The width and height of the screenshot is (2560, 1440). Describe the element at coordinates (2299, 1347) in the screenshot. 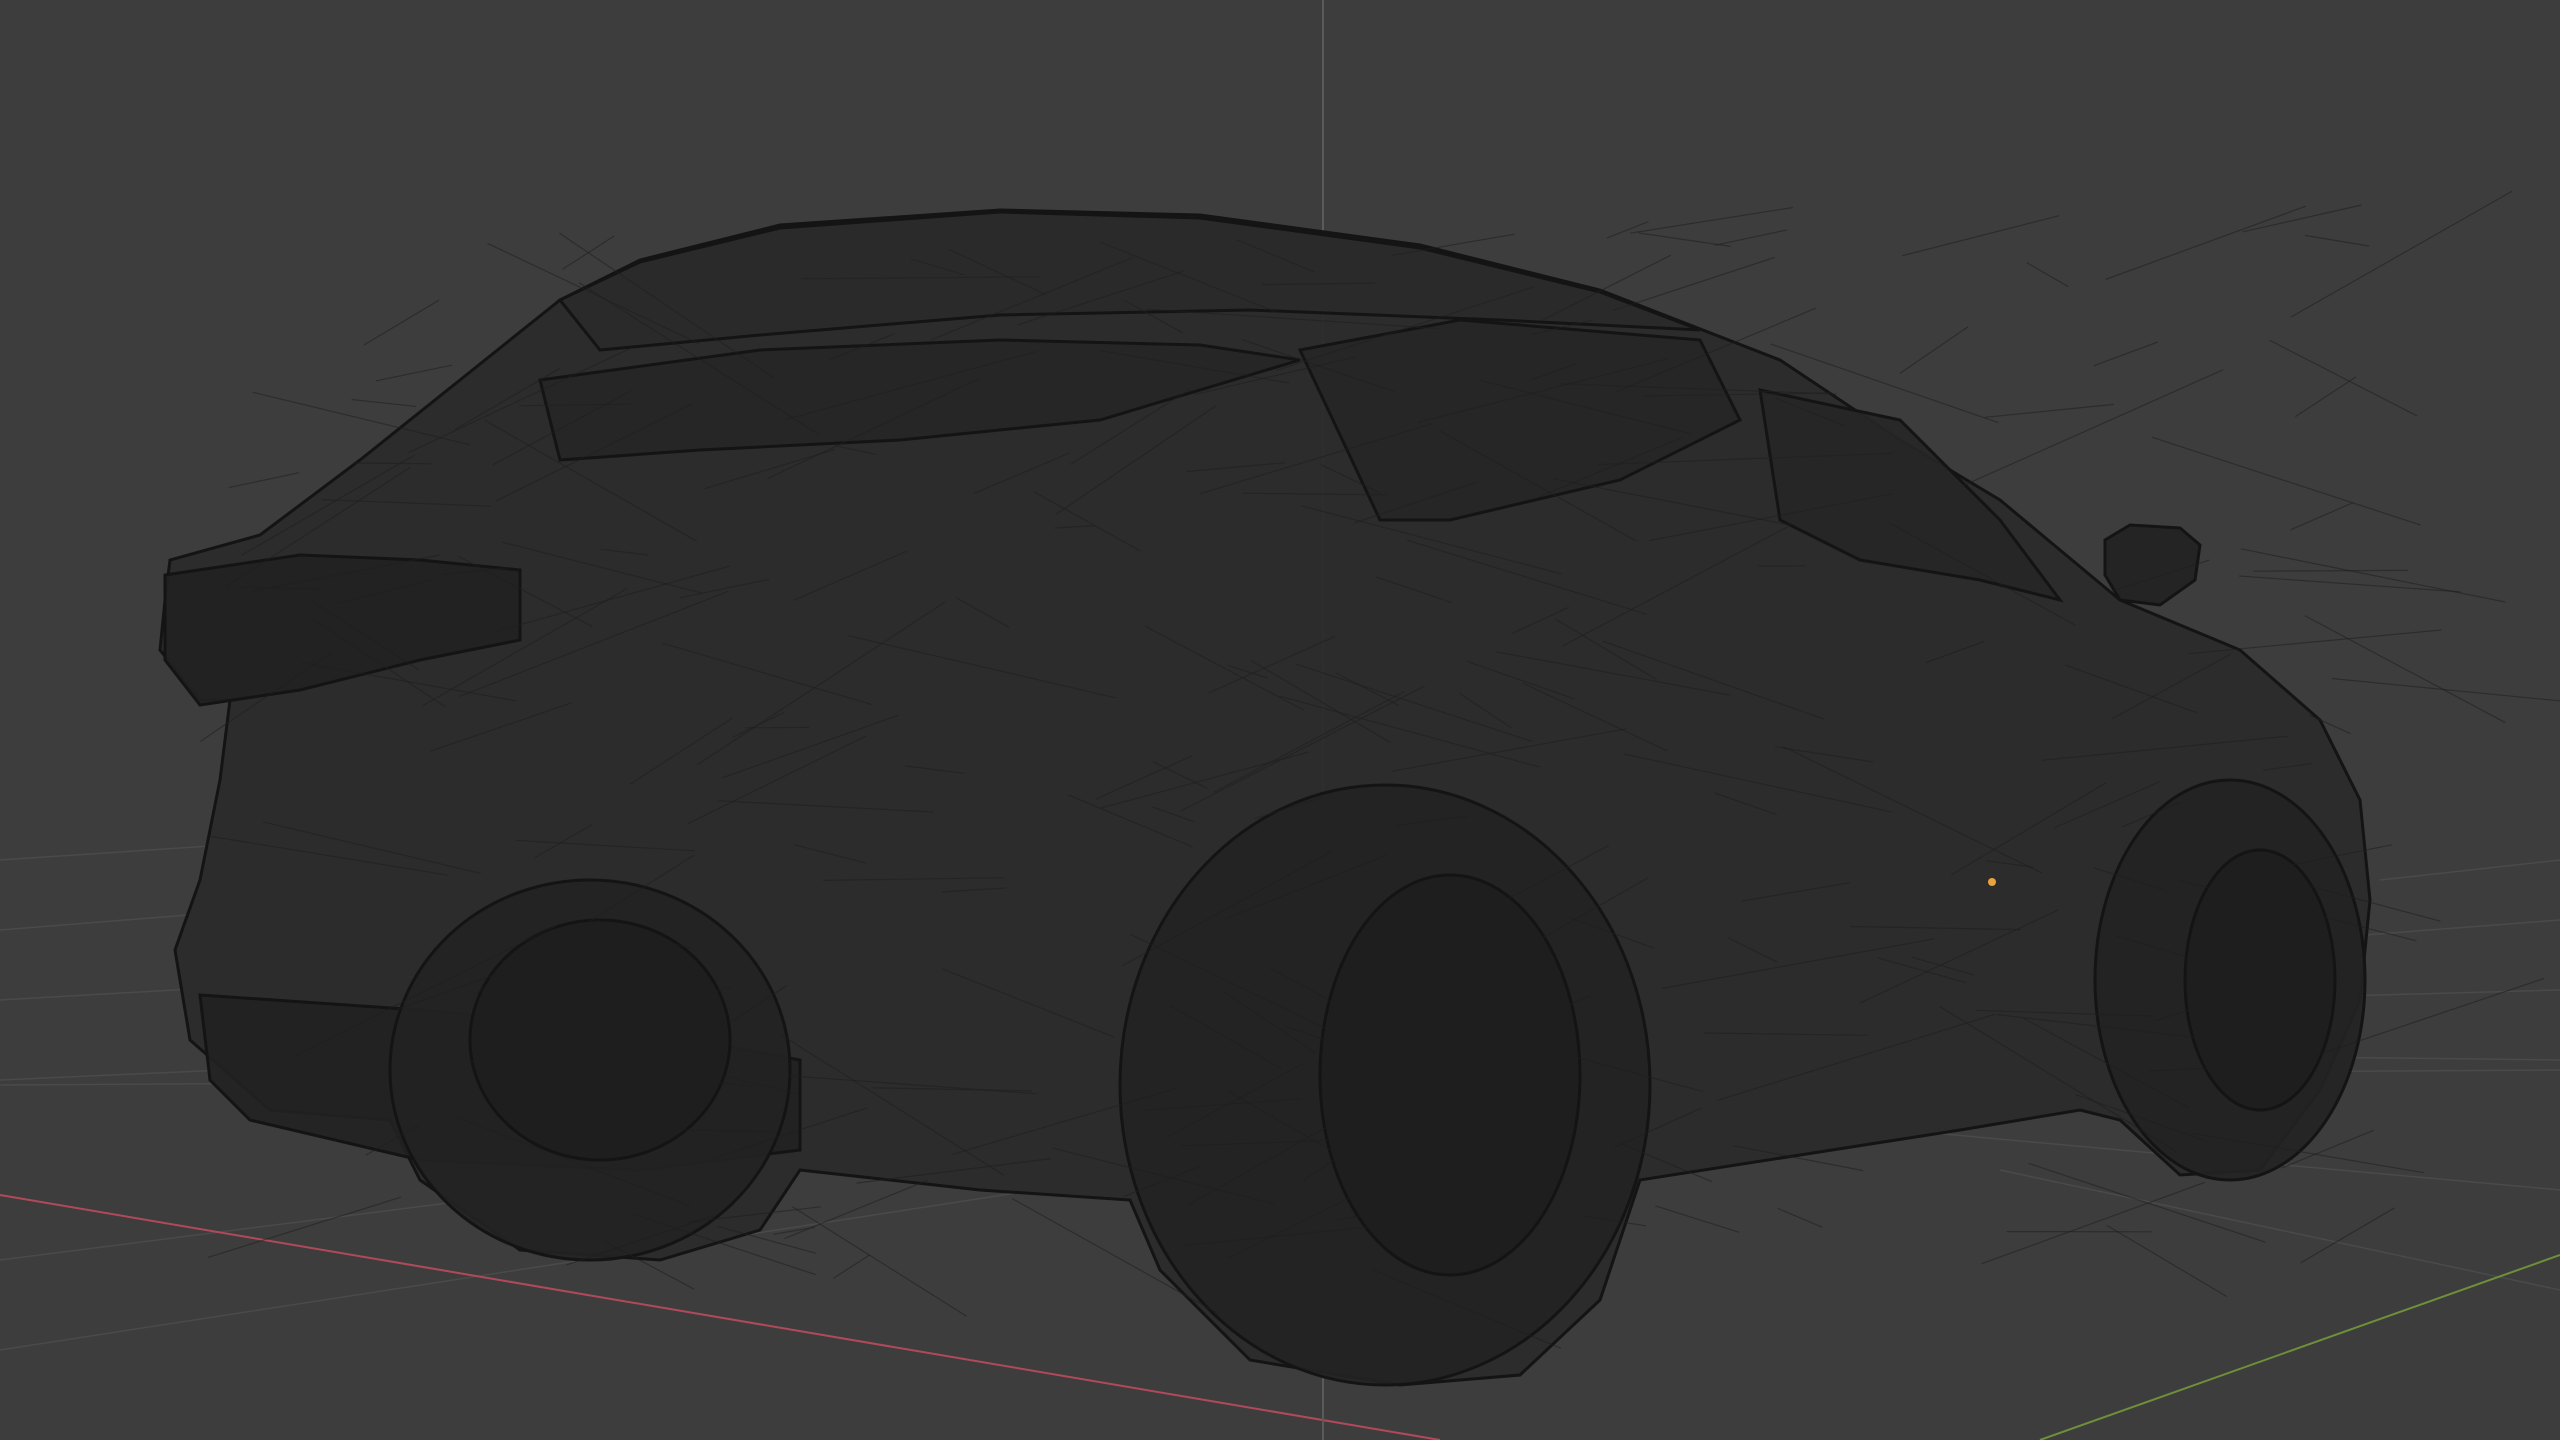

I see `y-axis-line` at that location.